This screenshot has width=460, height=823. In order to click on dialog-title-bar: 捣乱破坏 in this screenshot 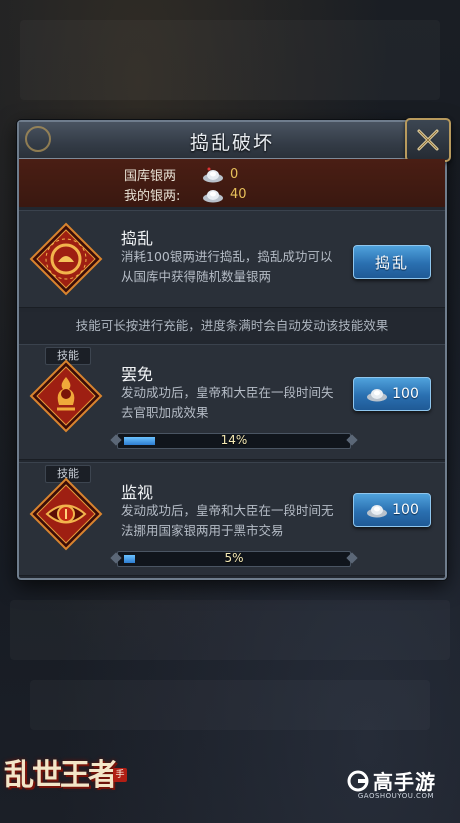, I will do `click(232, 140)`.